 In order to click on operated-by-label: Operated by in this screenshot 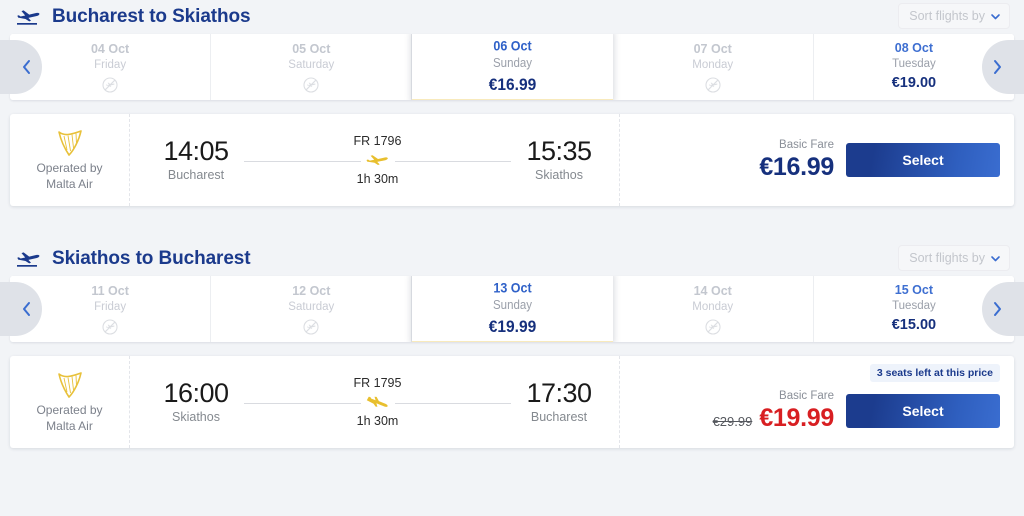, I will do `click(69, 409)`.